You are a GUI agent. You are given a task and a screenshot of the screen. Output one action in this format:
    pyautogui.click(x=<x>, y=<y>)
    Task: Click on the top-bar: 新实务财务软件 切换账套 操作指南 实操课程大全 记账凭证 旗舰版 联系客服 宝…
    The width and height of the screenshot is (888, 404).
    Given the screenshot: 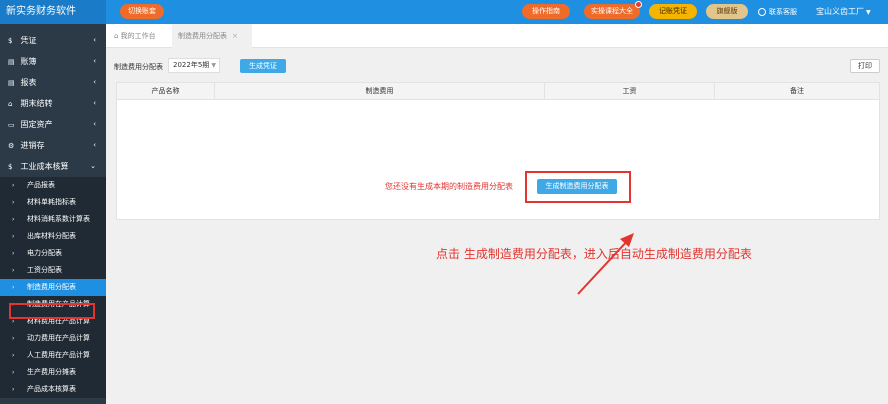 What is the action you would take?
    pyautogui.click(x=444, y=12)
    